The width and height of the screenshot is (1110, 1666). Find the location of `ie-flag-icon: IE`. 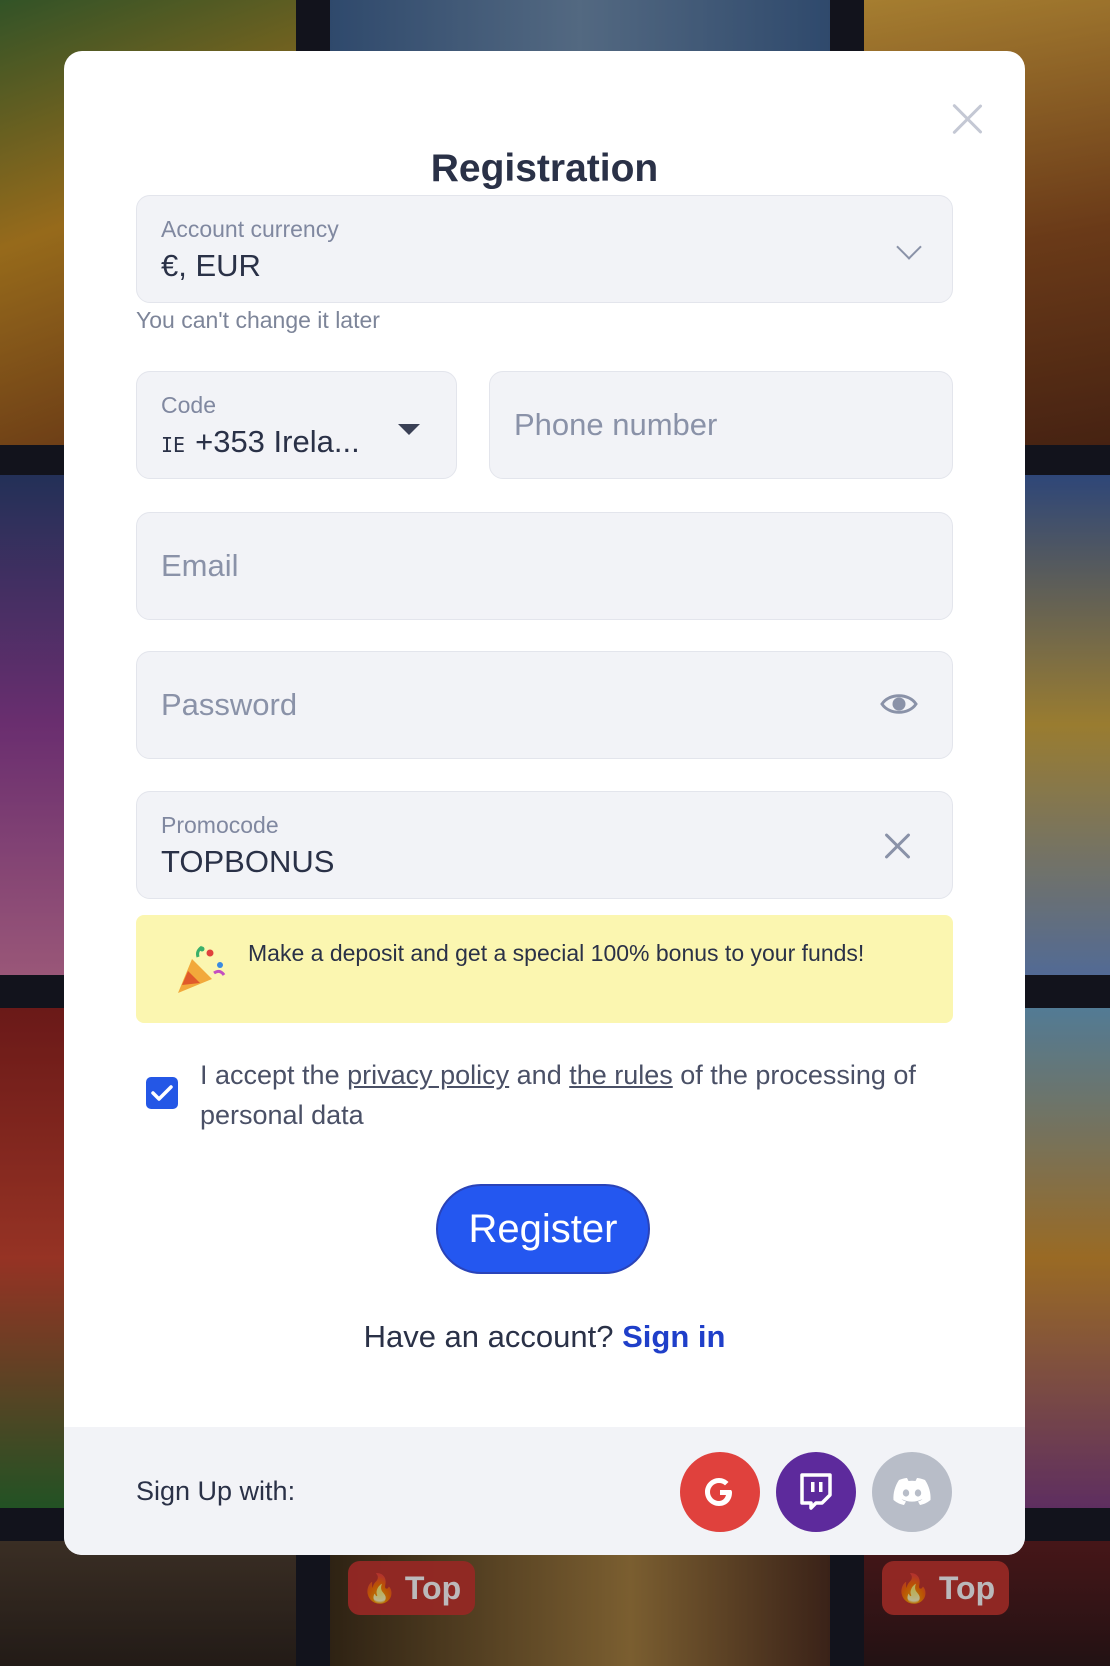

ie-flag-icon: IE is located at coordinates (173, 445).